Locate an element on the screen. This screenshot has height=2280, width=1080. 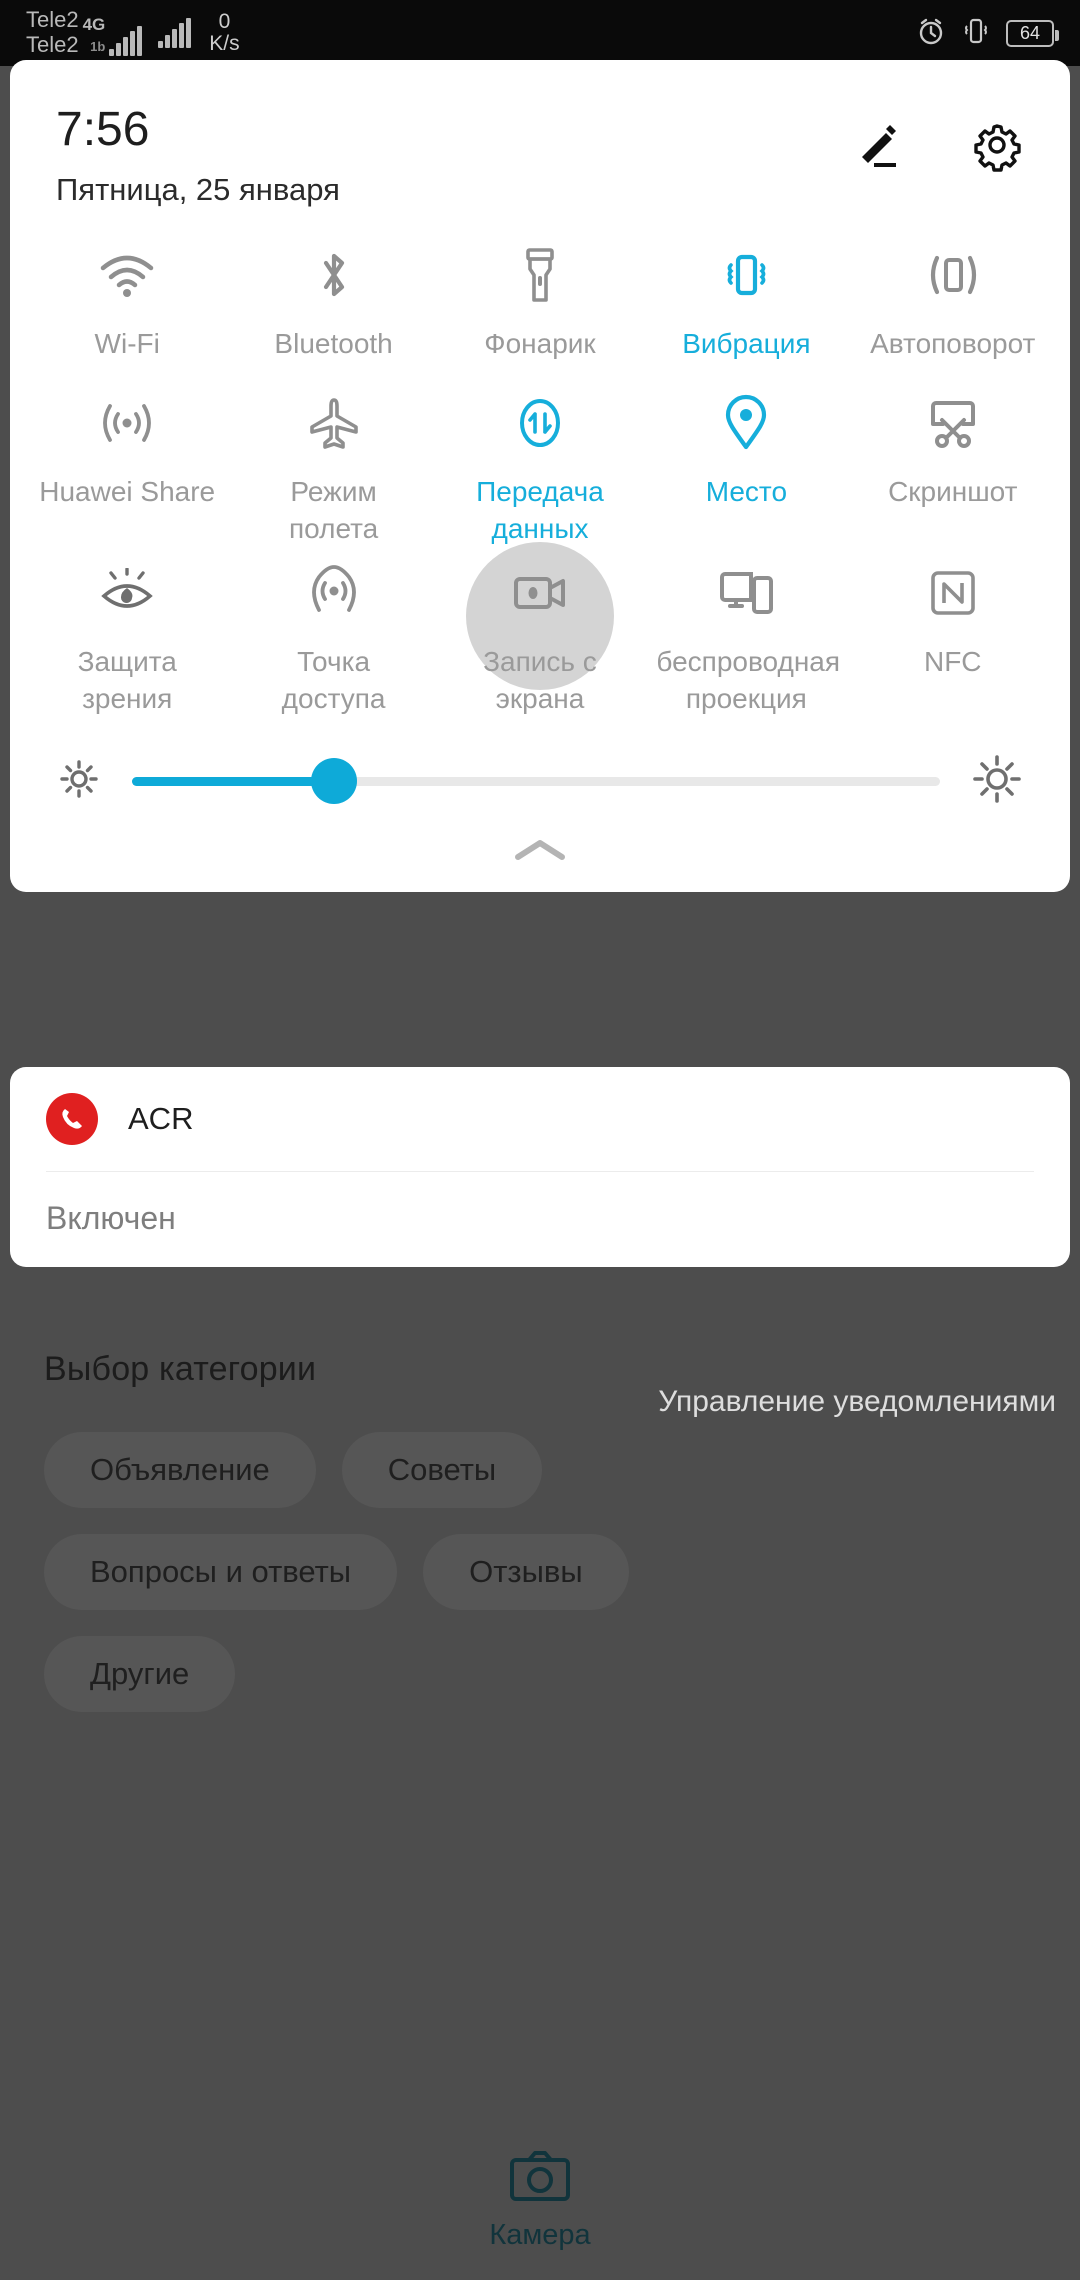
screen-record-icon is located at coordinates (540, 593).